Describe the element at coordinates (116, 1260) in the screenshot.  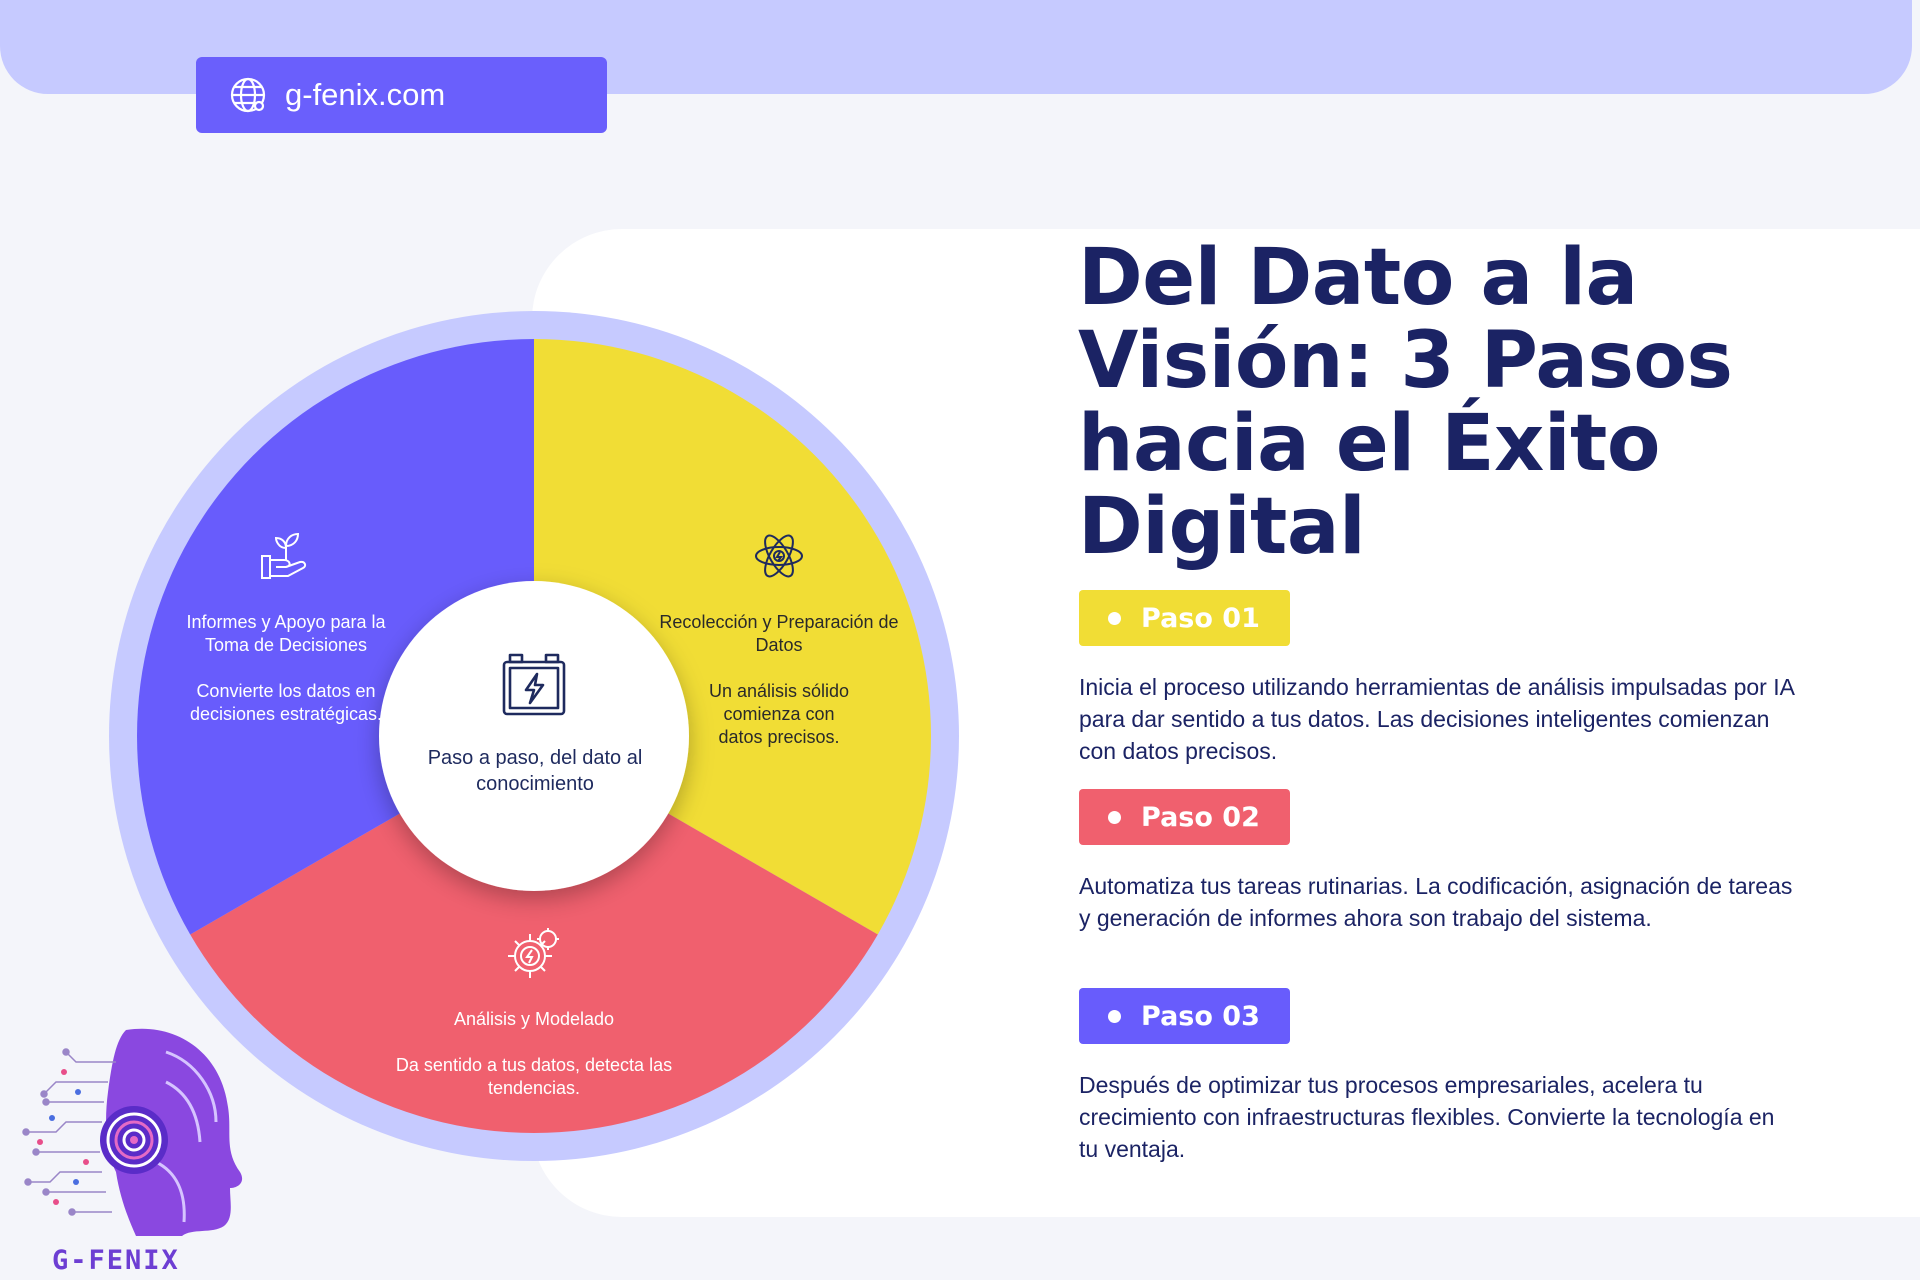
I see `brand-logo-text: G-FENIX` at that location.